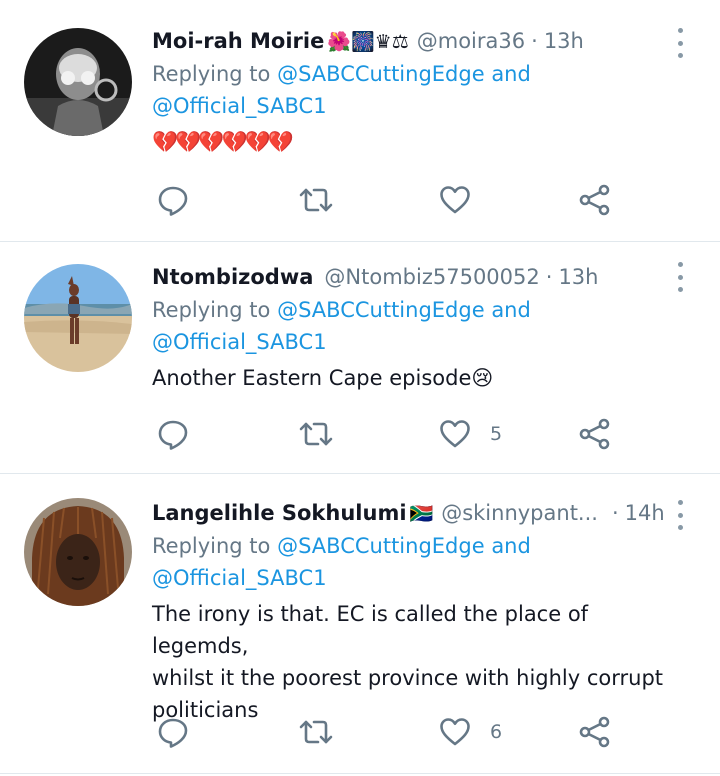  Describe the element at coordinates (431, 277) in the screenshot. I see `author-handle: @Ntombiz57500052` at that location.